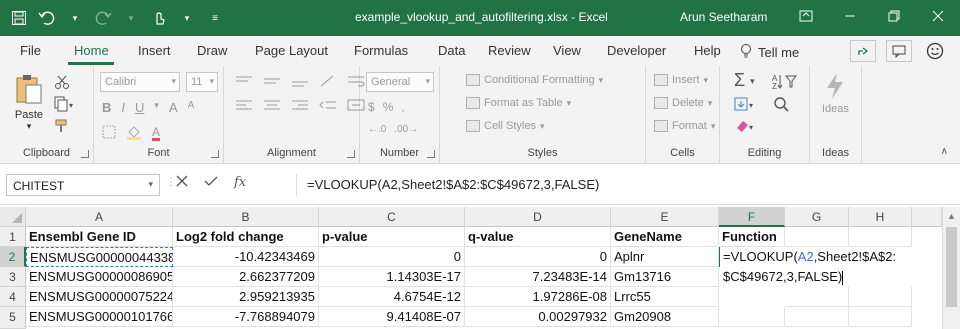 The height and width of the screenshot is (329, 960). Describe the element at coordinates (402, 107) in the screenshot. I see `comma-style-icon: ,` at that location.